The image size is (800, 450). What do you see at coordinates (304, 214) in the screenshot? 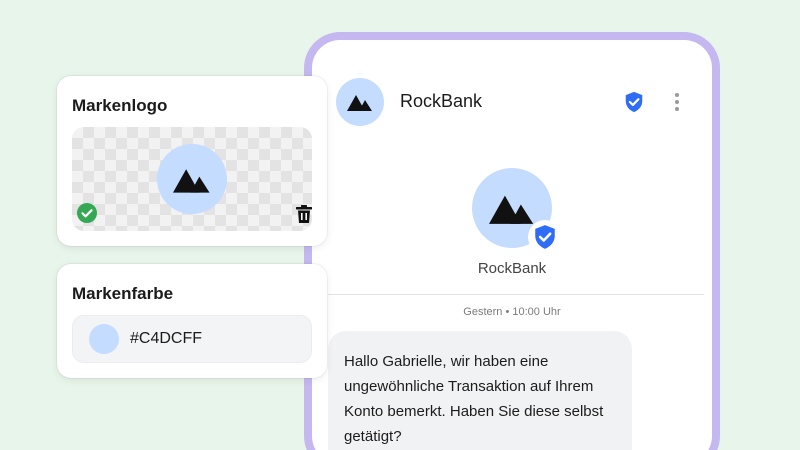
I see `trash-icon` at bounding box center [304, 214].